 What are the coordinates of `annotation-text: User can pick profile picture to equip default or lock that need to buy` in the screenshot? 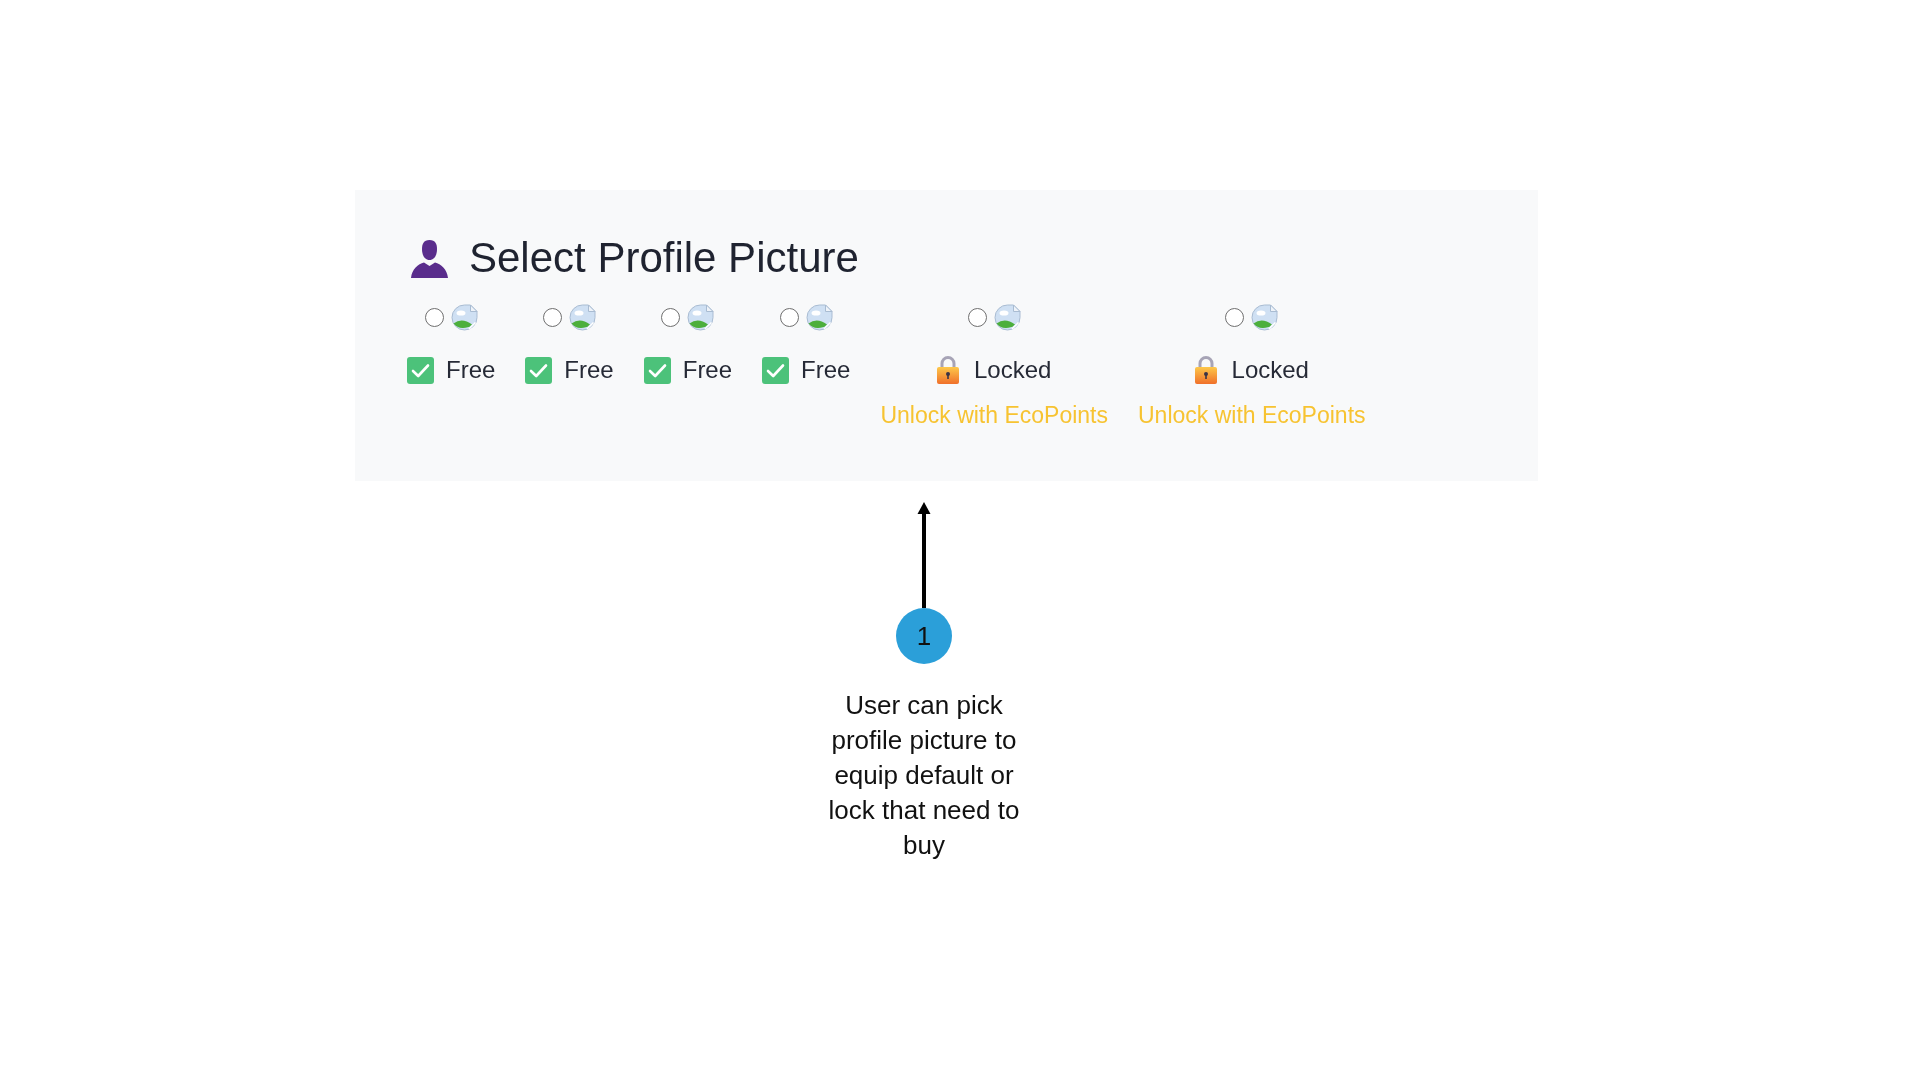 It's located at (924, 775).